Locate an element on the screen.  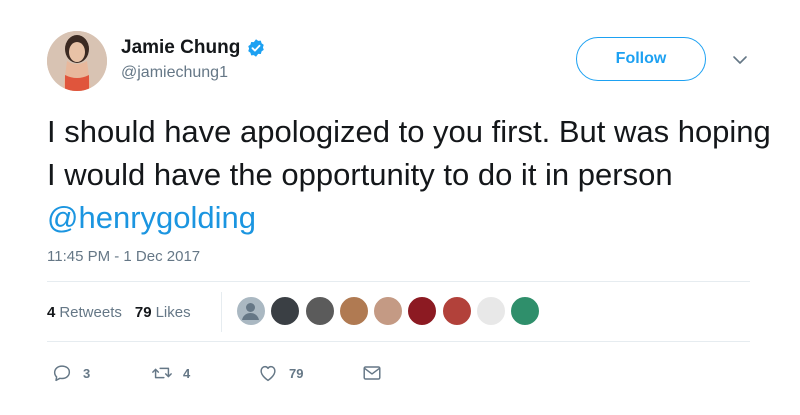
reply-button: 3 is located at coordinates (101, 373).